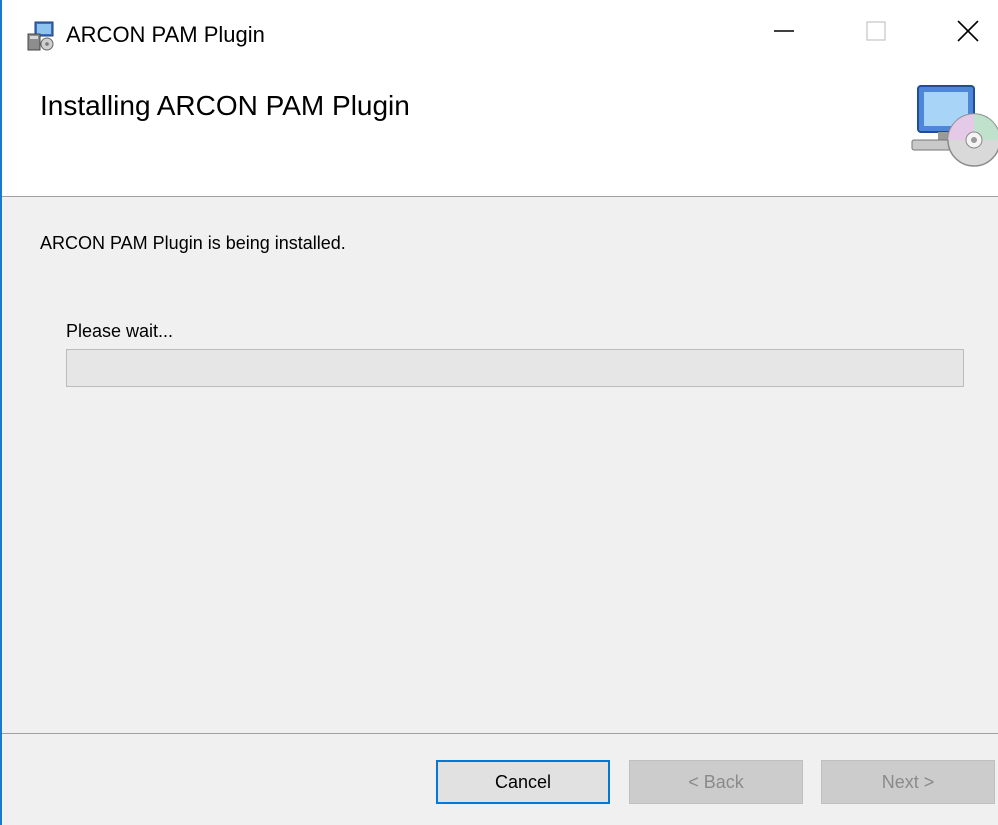 The height and width of the screenshot is (825, 998). I want to click on maximize-icon, so click(876, 33).